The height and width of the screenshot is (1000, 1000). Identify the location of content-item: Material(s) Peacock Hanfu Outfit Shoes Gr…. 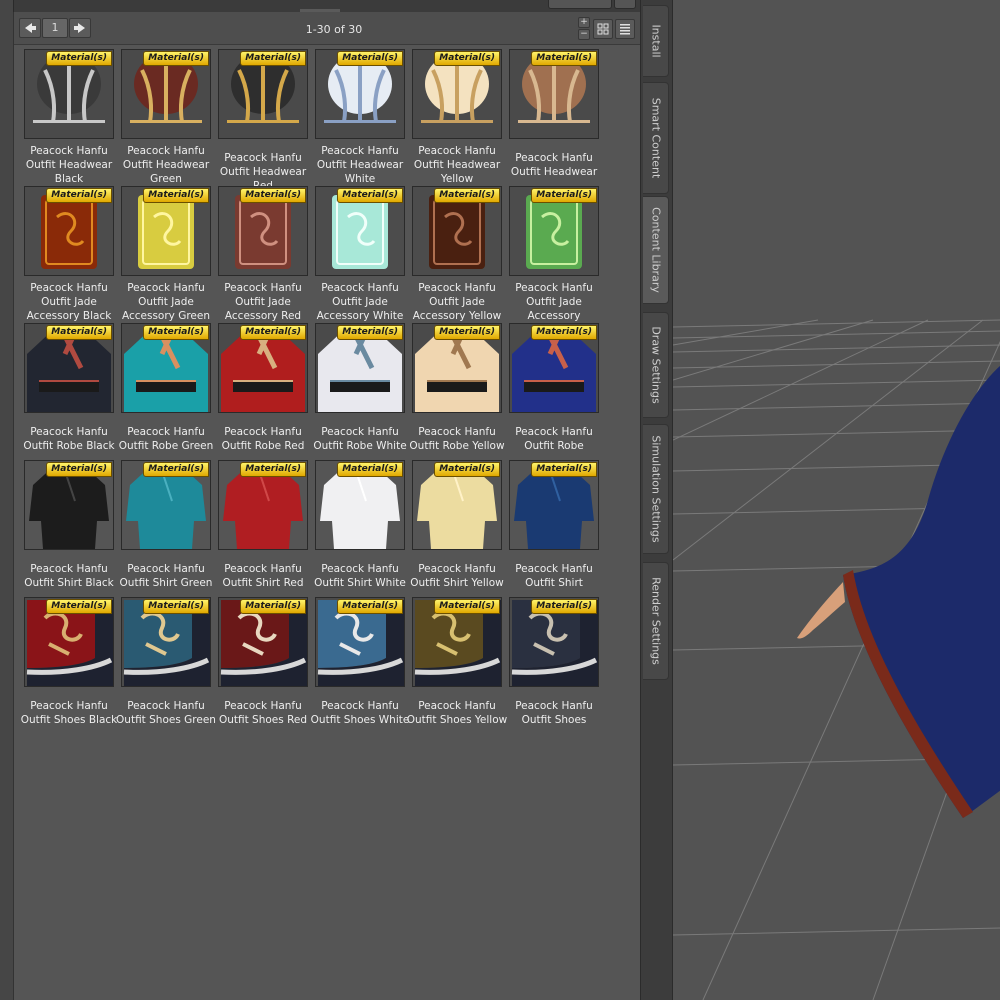
(167, 664).